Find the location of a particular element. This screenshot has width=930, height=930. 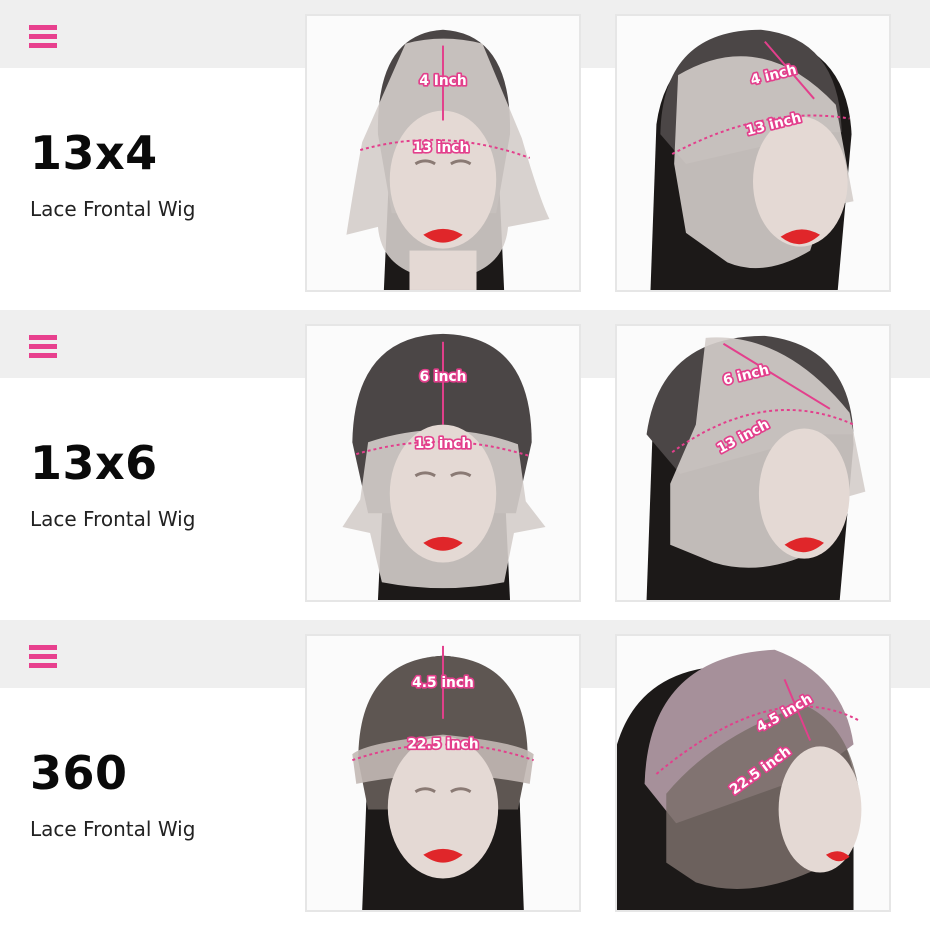

front-view-photo: 4 Inch 13 inch is located at coordinates (443, 153).